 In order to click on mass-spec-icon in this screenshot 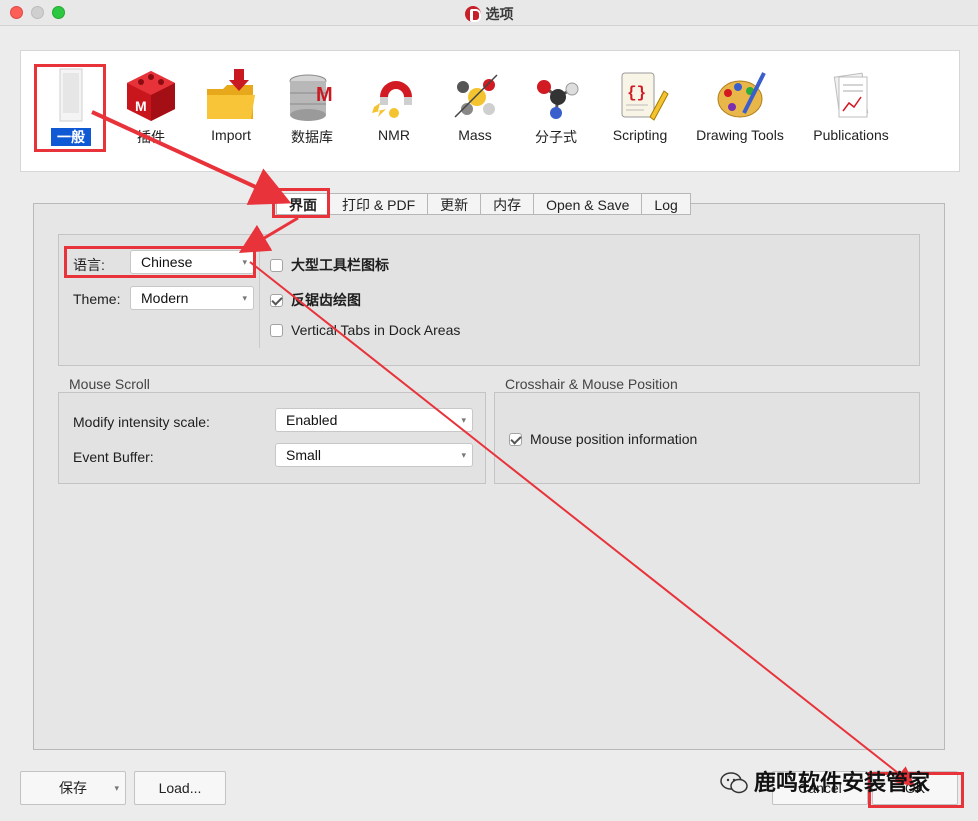, I will do `click(476, 96)`.